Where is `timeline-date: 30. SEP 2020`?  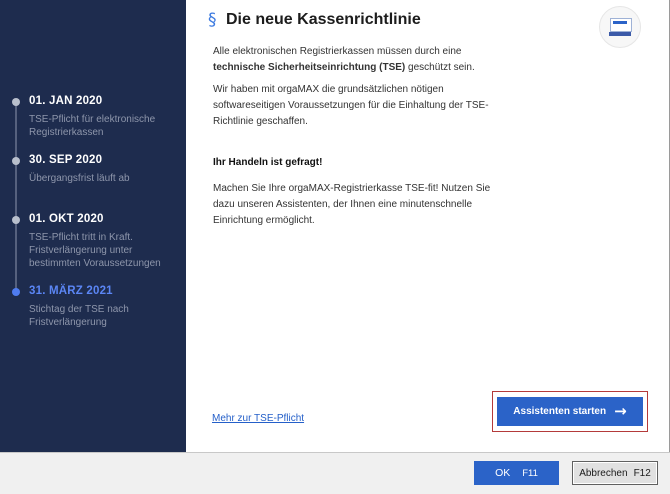 timeline-date: 30. SEP 2020 is located at coordinates (66, 160).